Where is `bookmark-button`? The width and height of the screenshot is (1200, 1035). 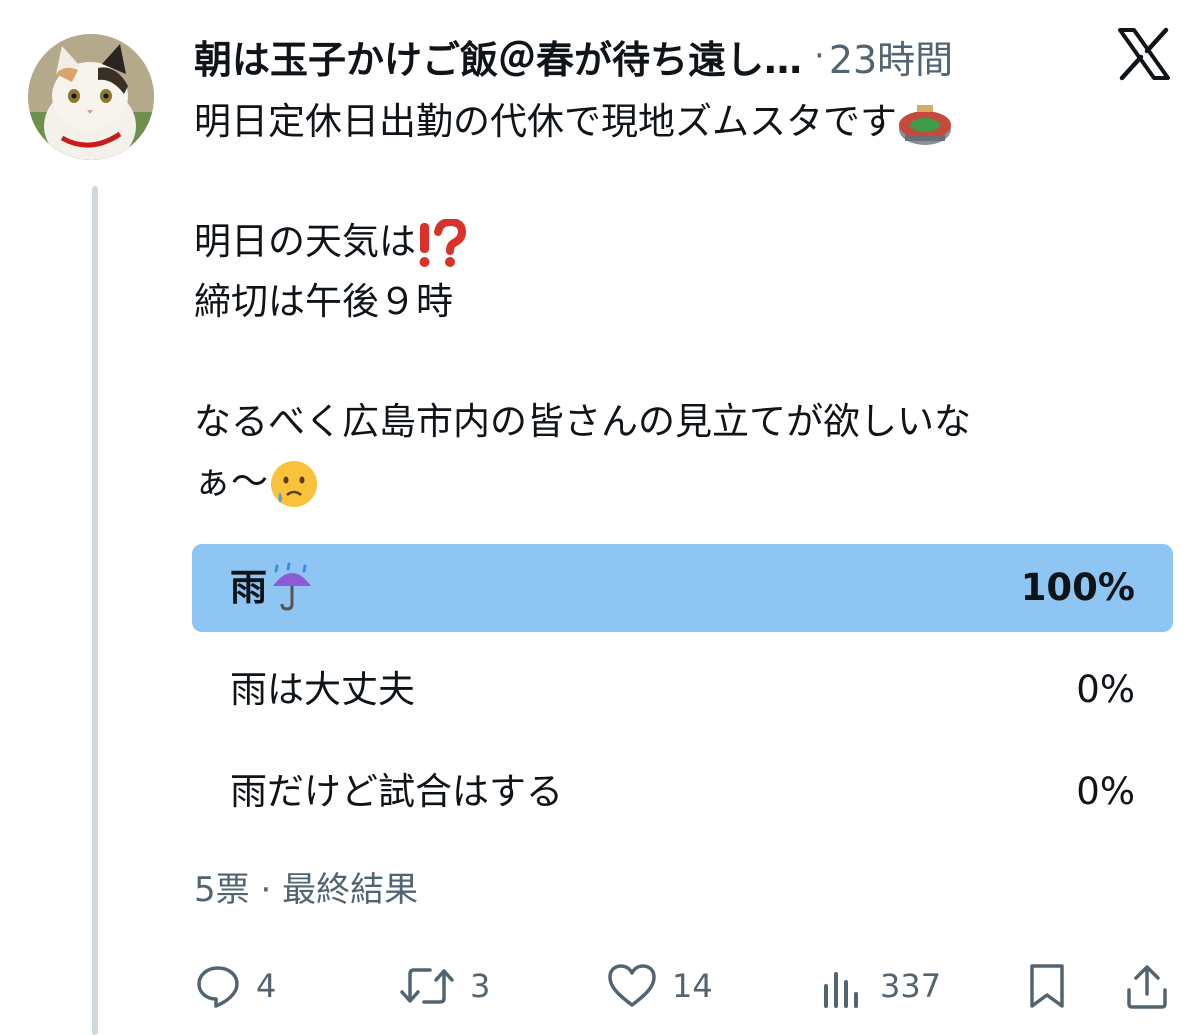 bookmark-button is located at coordinates (1054, 986).